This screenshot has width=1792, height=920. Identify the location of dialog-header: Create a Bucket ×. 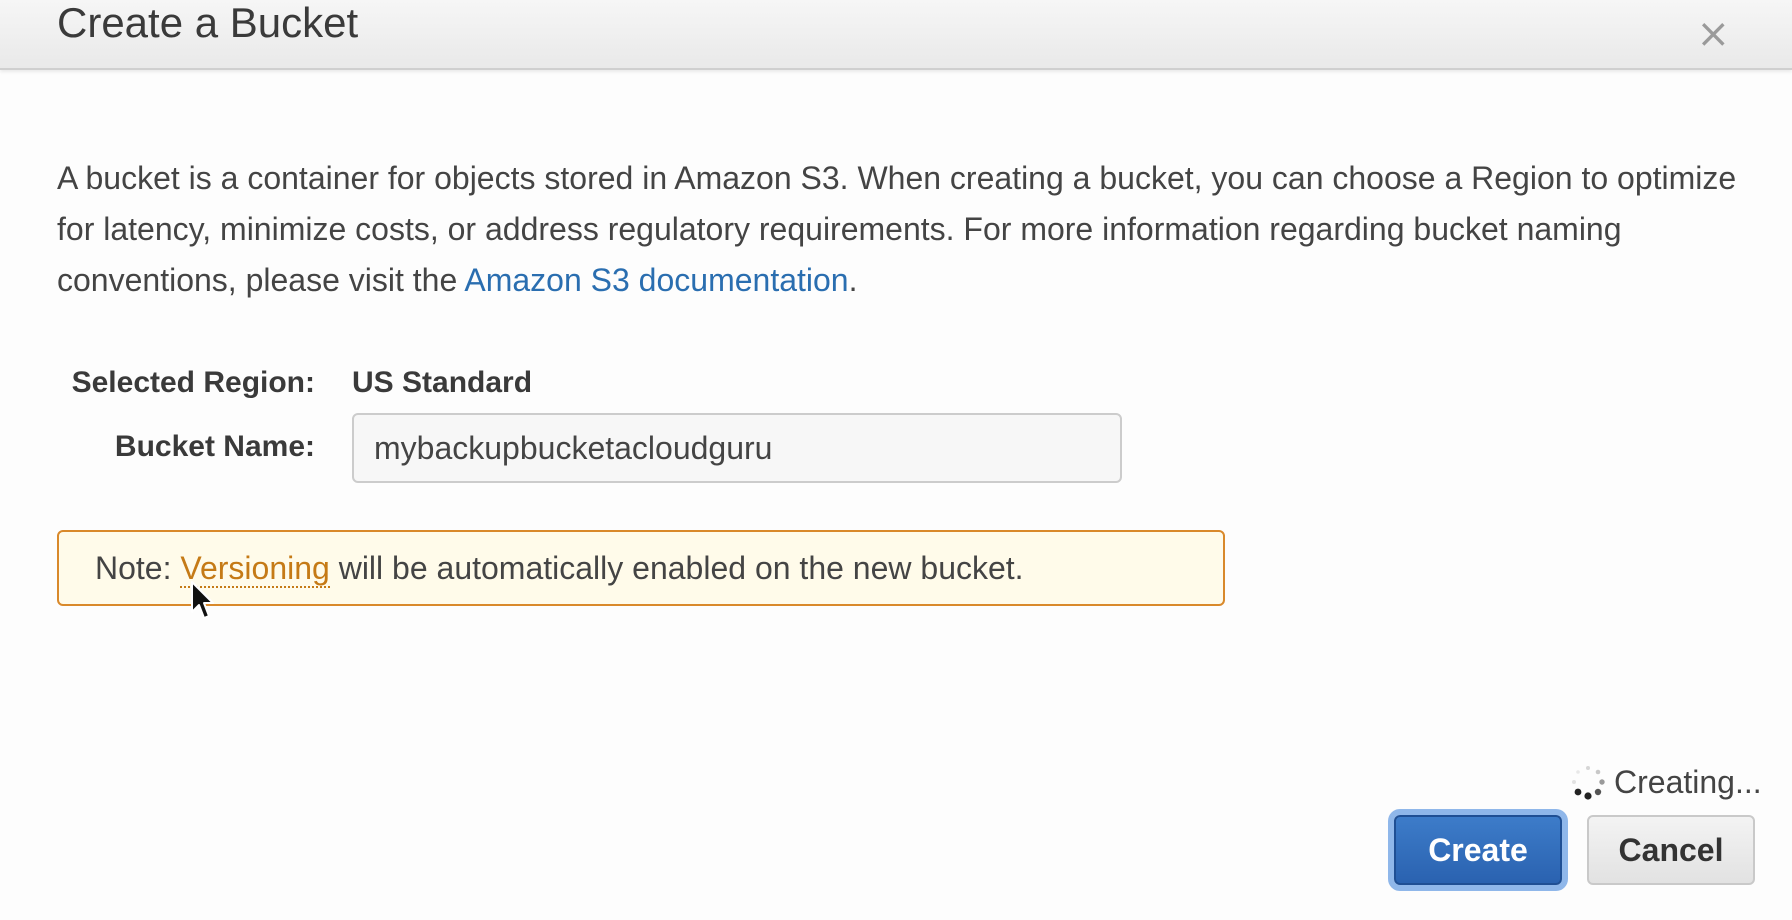
(896, 35).